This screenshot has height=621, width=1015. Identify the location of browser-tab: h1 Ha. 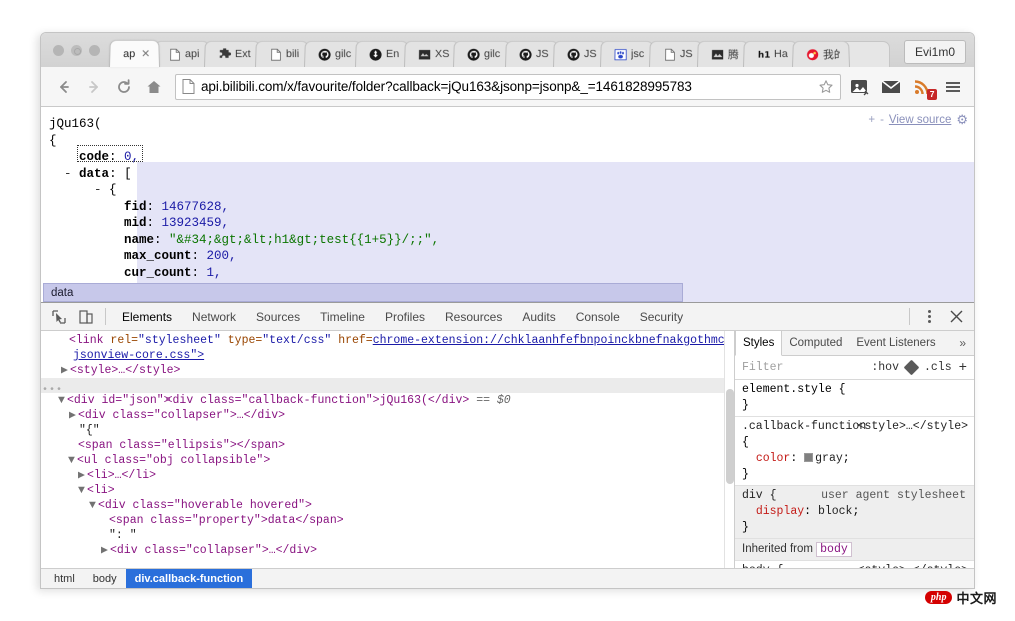
(770, 53).